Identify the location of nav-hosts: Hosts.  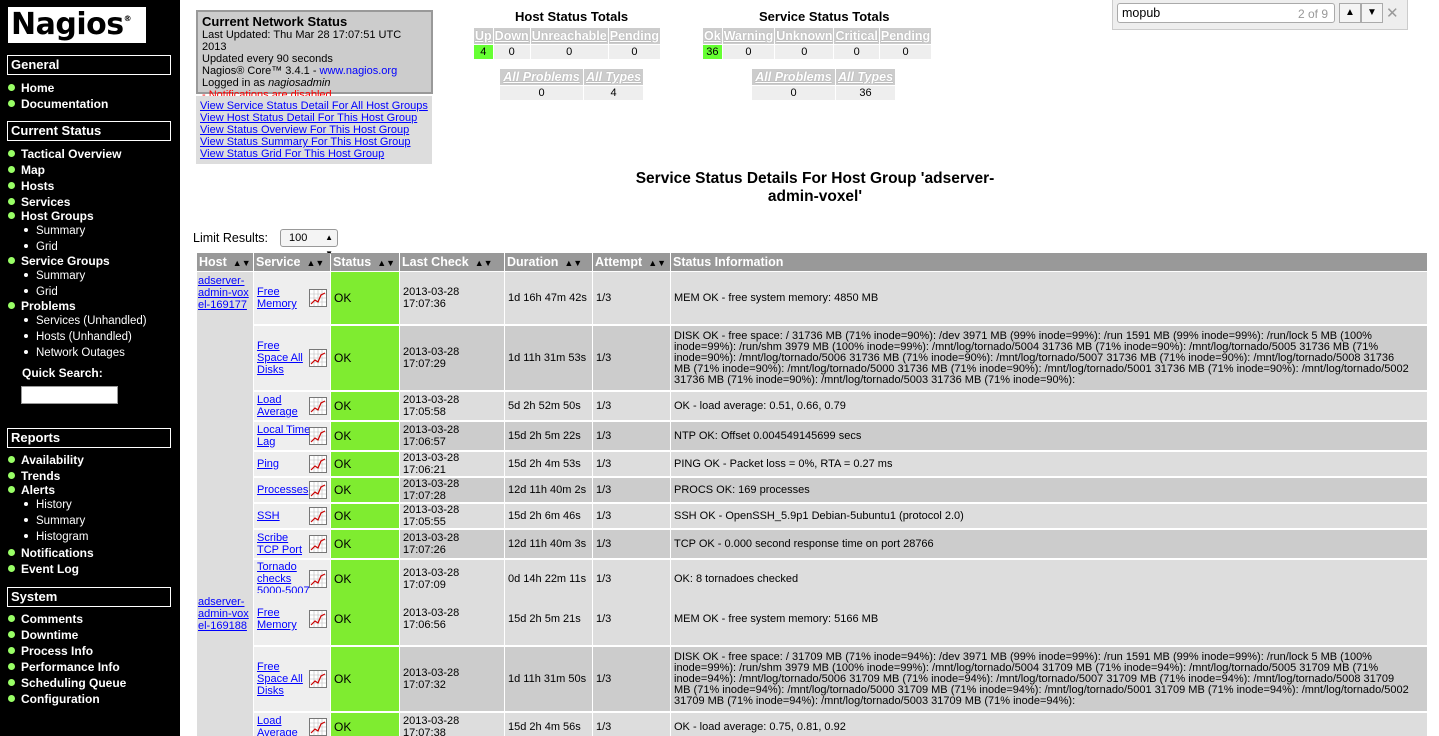
(31, 186).